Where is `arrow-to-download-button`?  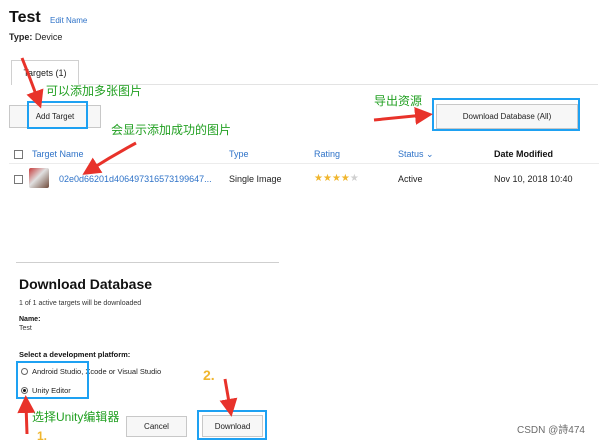
arrow-to-download-button is located at coordinates (228, 397).